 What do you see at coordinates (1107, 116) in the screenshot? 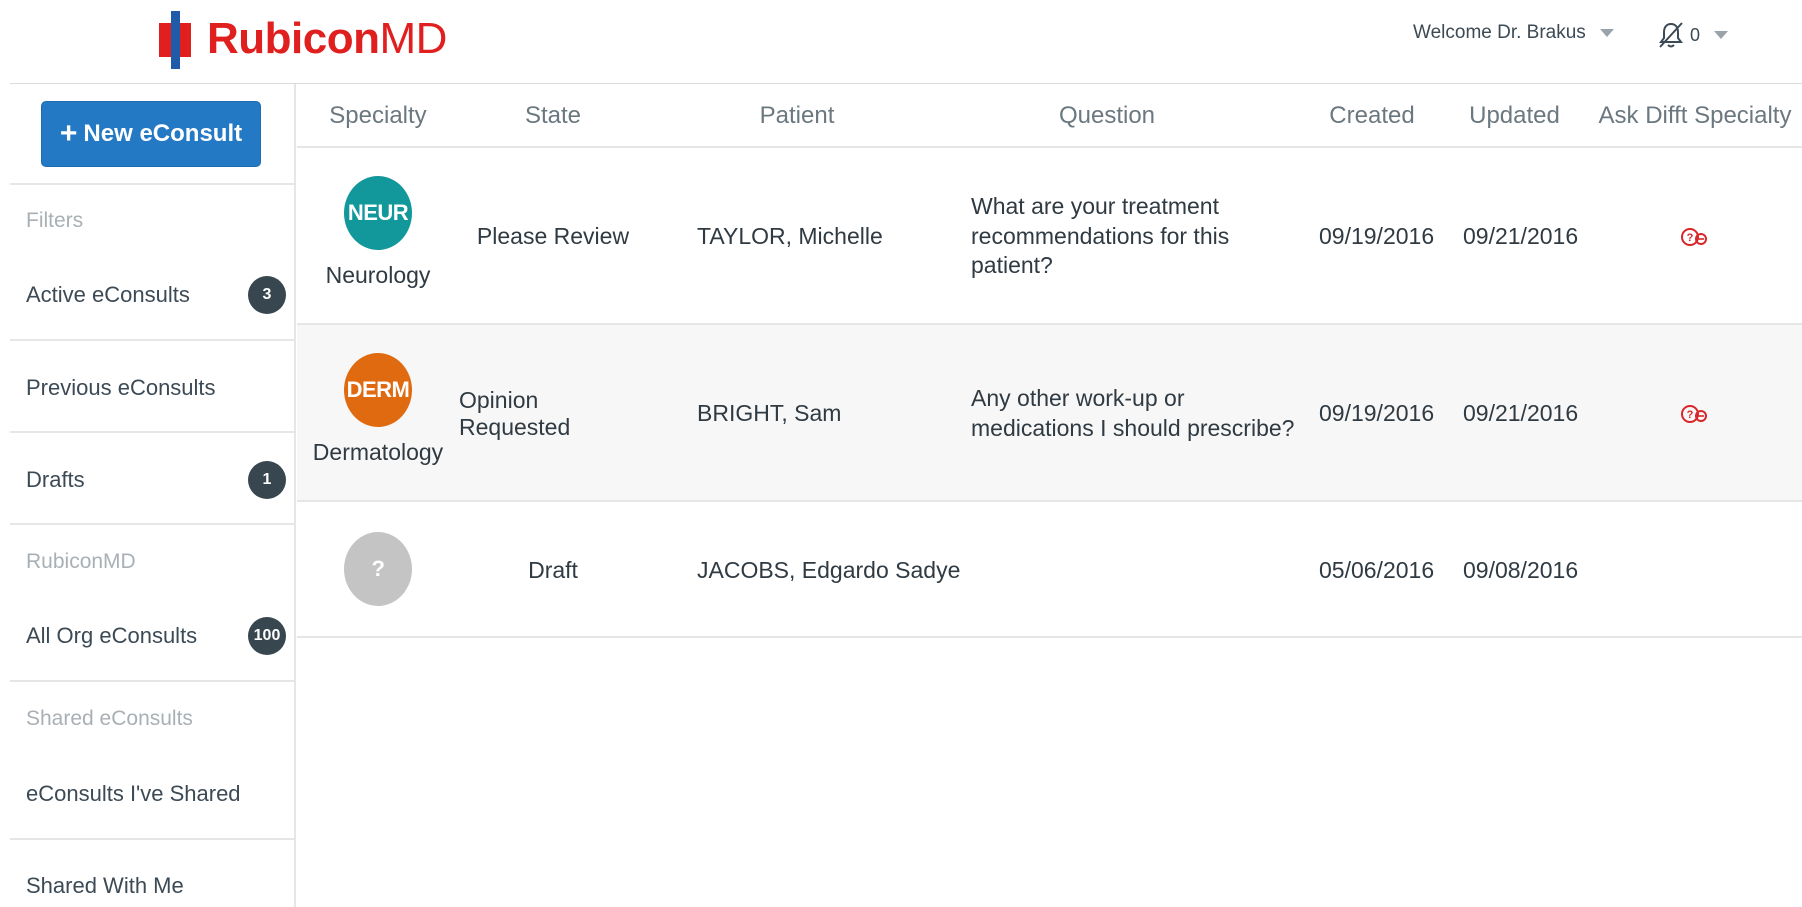
I see `column-header-question: Question` at bounding box center [1107, 116].